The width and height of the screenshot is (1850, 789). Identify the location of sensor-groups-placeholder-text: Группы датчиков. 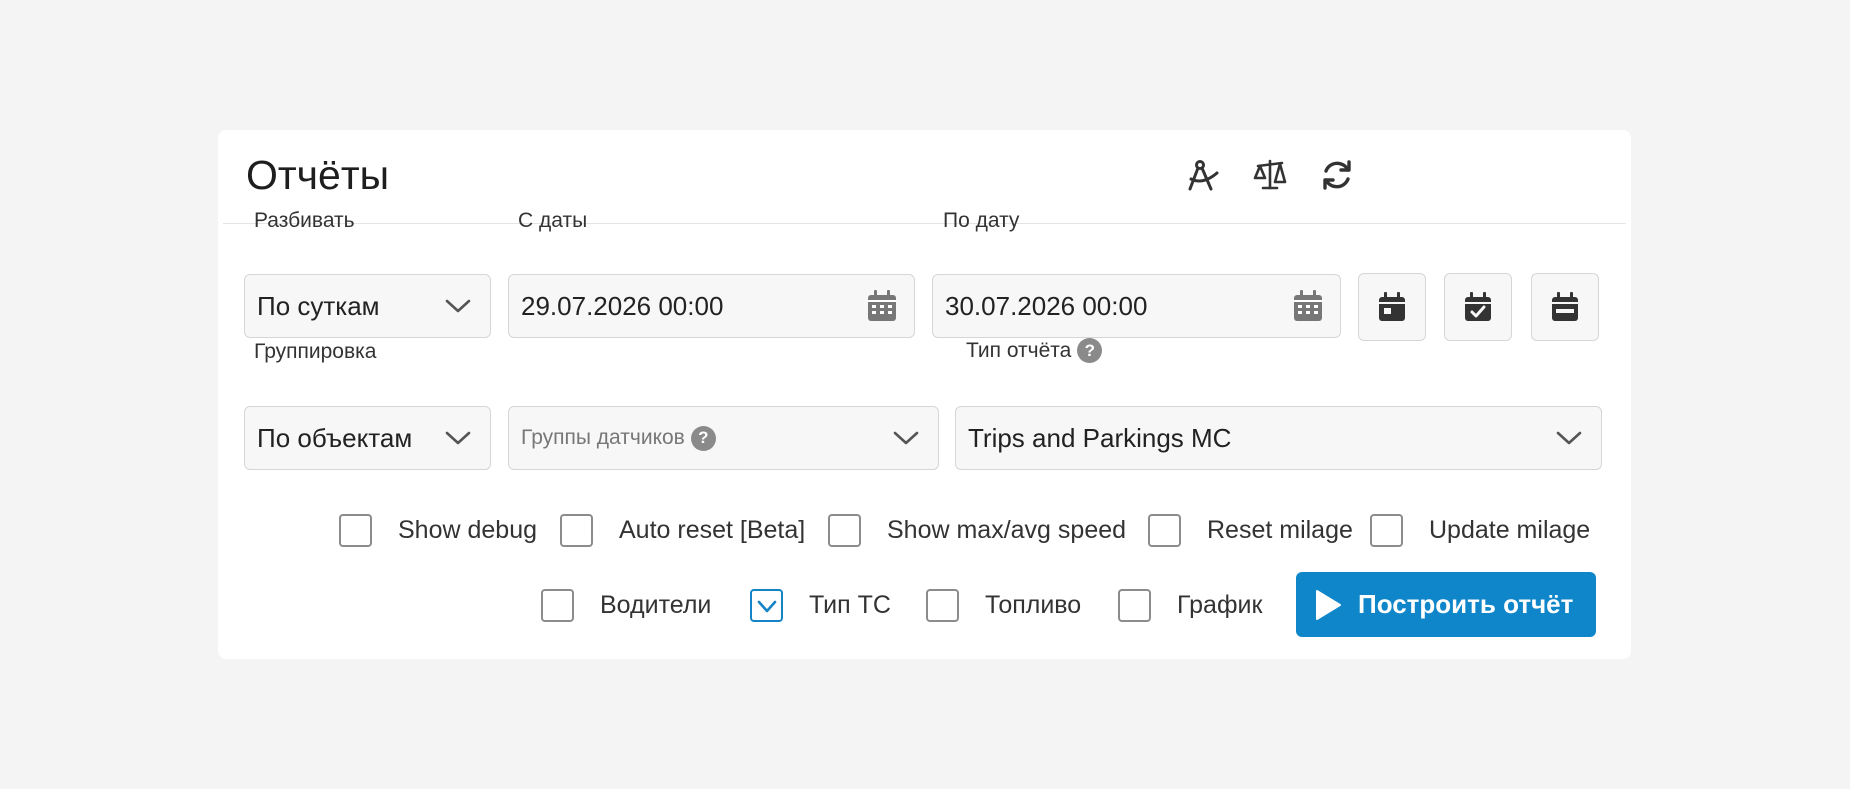
(603, 437).